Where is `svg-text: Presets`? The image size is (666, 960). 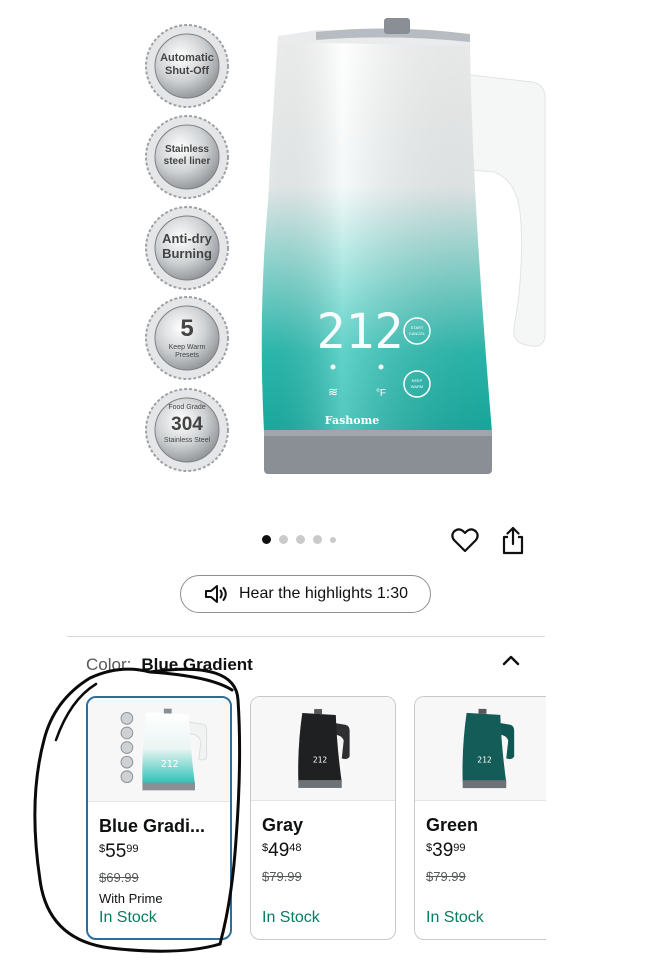 svg-text: Presets is located at coordinates (187, 355).